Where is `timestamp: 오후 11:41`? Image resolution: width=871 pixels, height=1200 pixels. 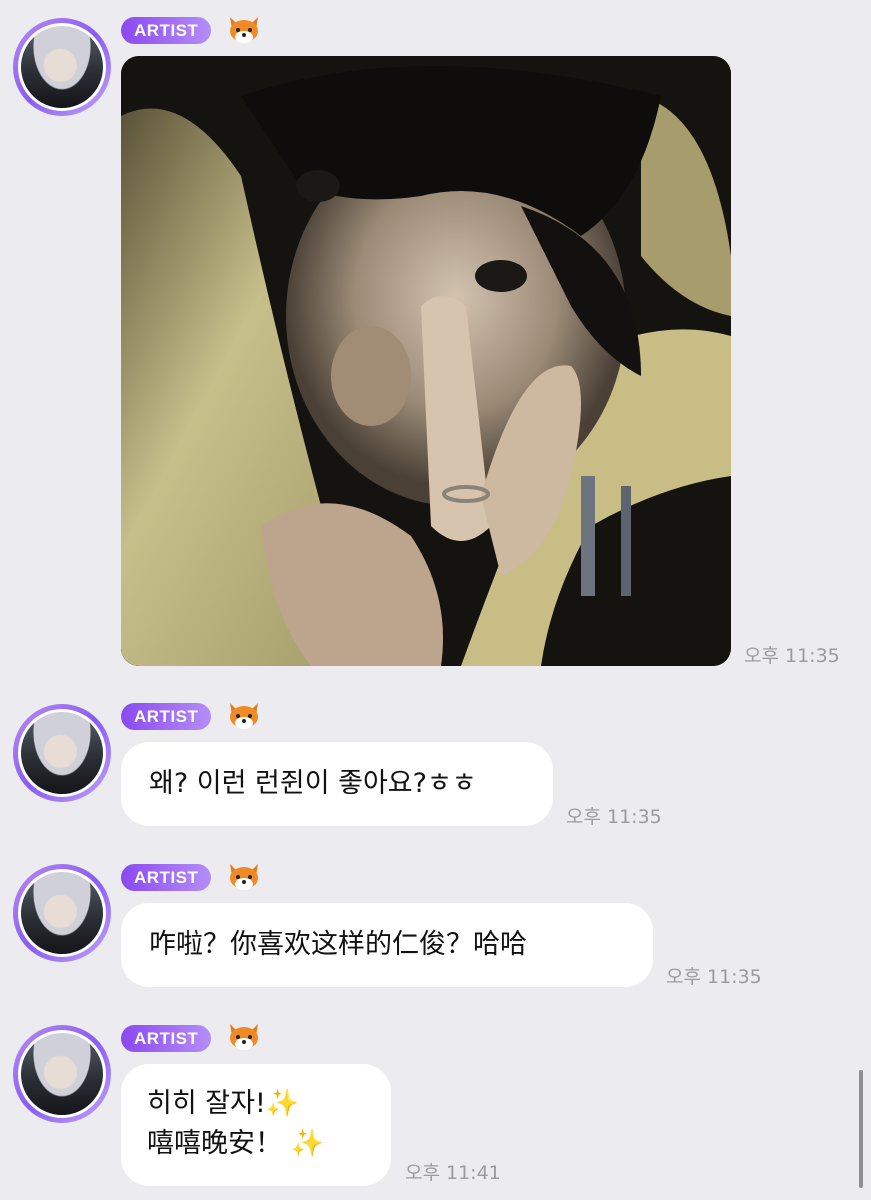 timestamp: 오후 11:41 is located at coordinates (453, 1173).